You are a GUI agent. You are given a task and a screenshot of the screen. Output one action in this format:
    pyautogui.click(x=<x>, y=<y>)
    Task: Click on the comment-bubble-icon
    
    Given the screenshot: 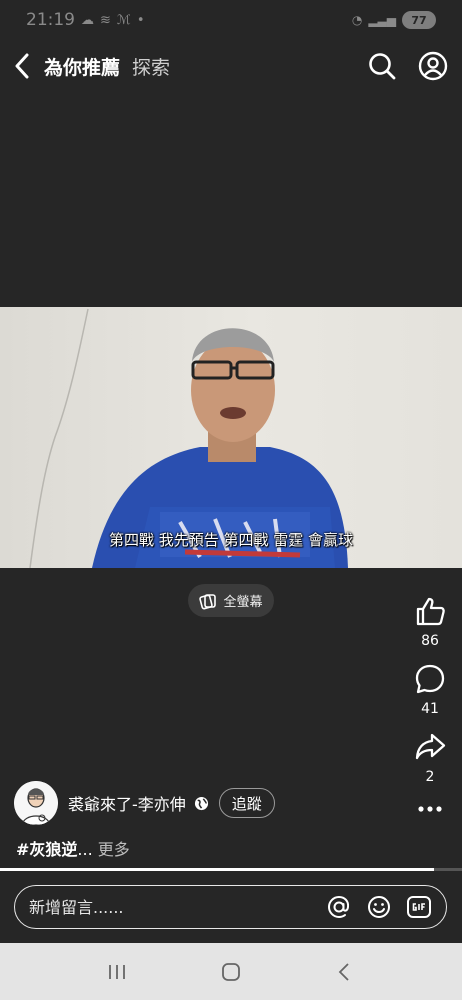 What is the action you would take?
    pyautogui.click(x=430, y=679)
    